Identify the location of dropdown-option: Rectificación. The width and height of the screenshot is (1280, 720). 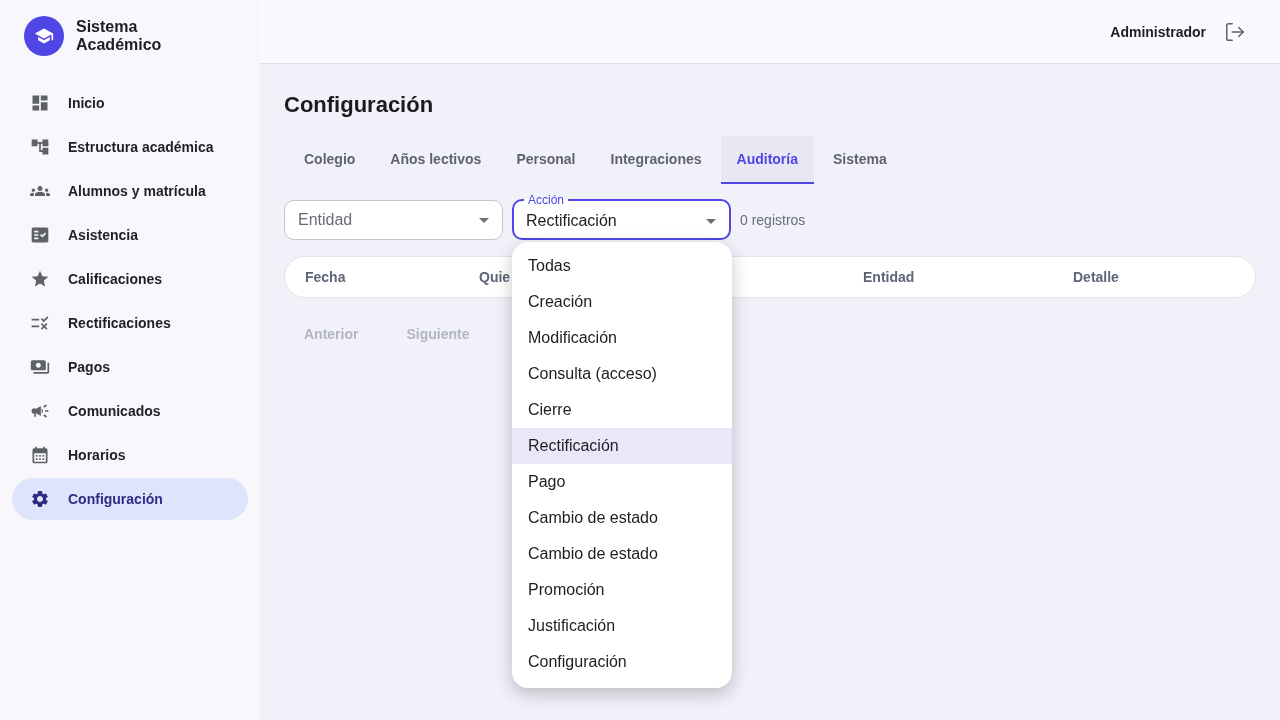
(622, 446).